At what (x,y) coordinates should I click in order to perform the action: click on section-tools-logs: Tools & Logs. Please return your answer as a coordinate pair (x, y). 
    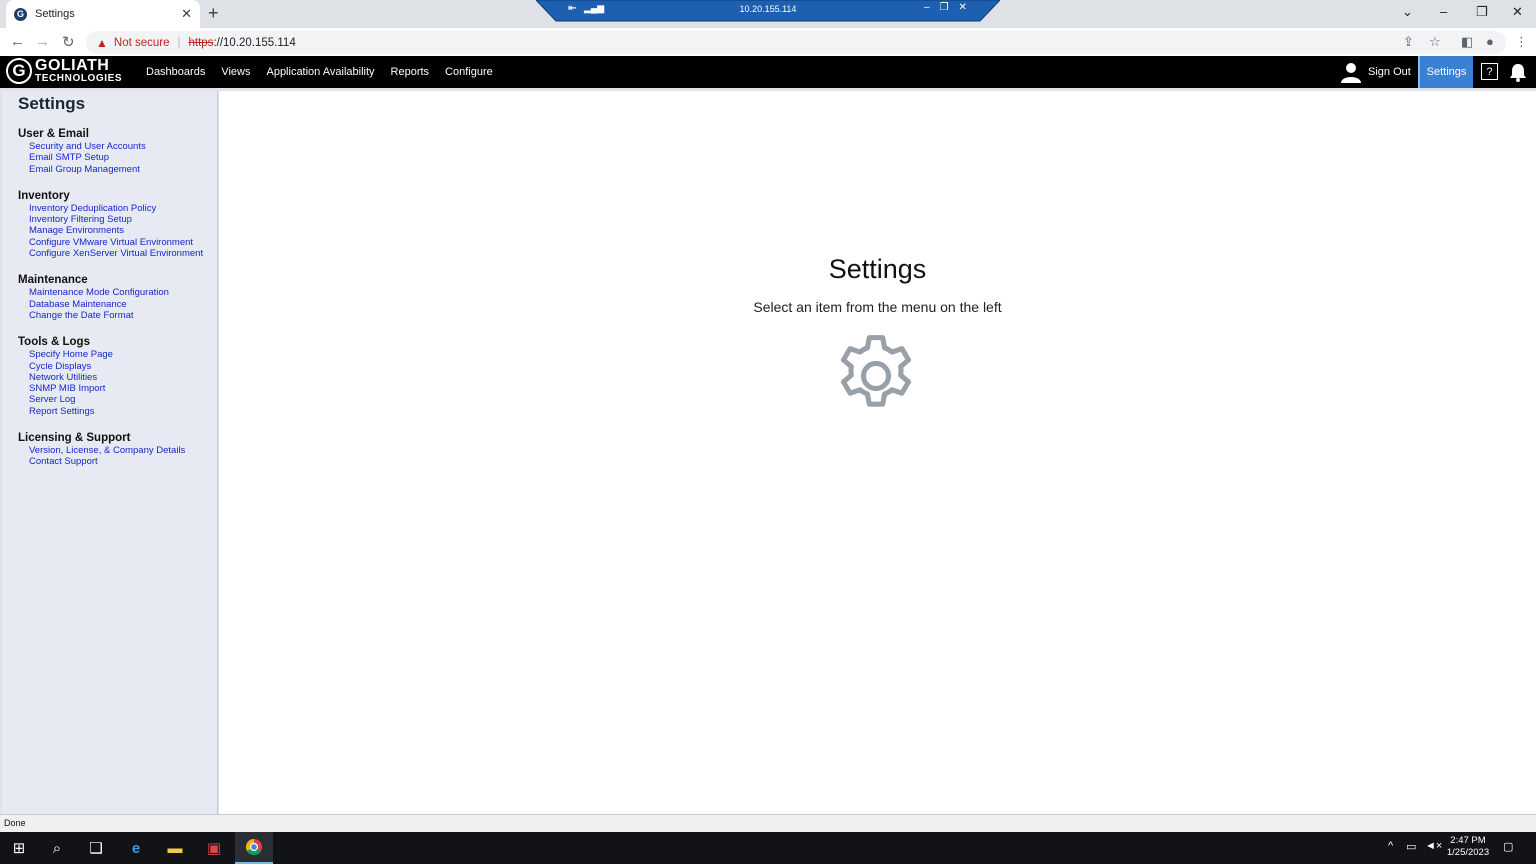
    Looking at the image, I should click on (54, 342).